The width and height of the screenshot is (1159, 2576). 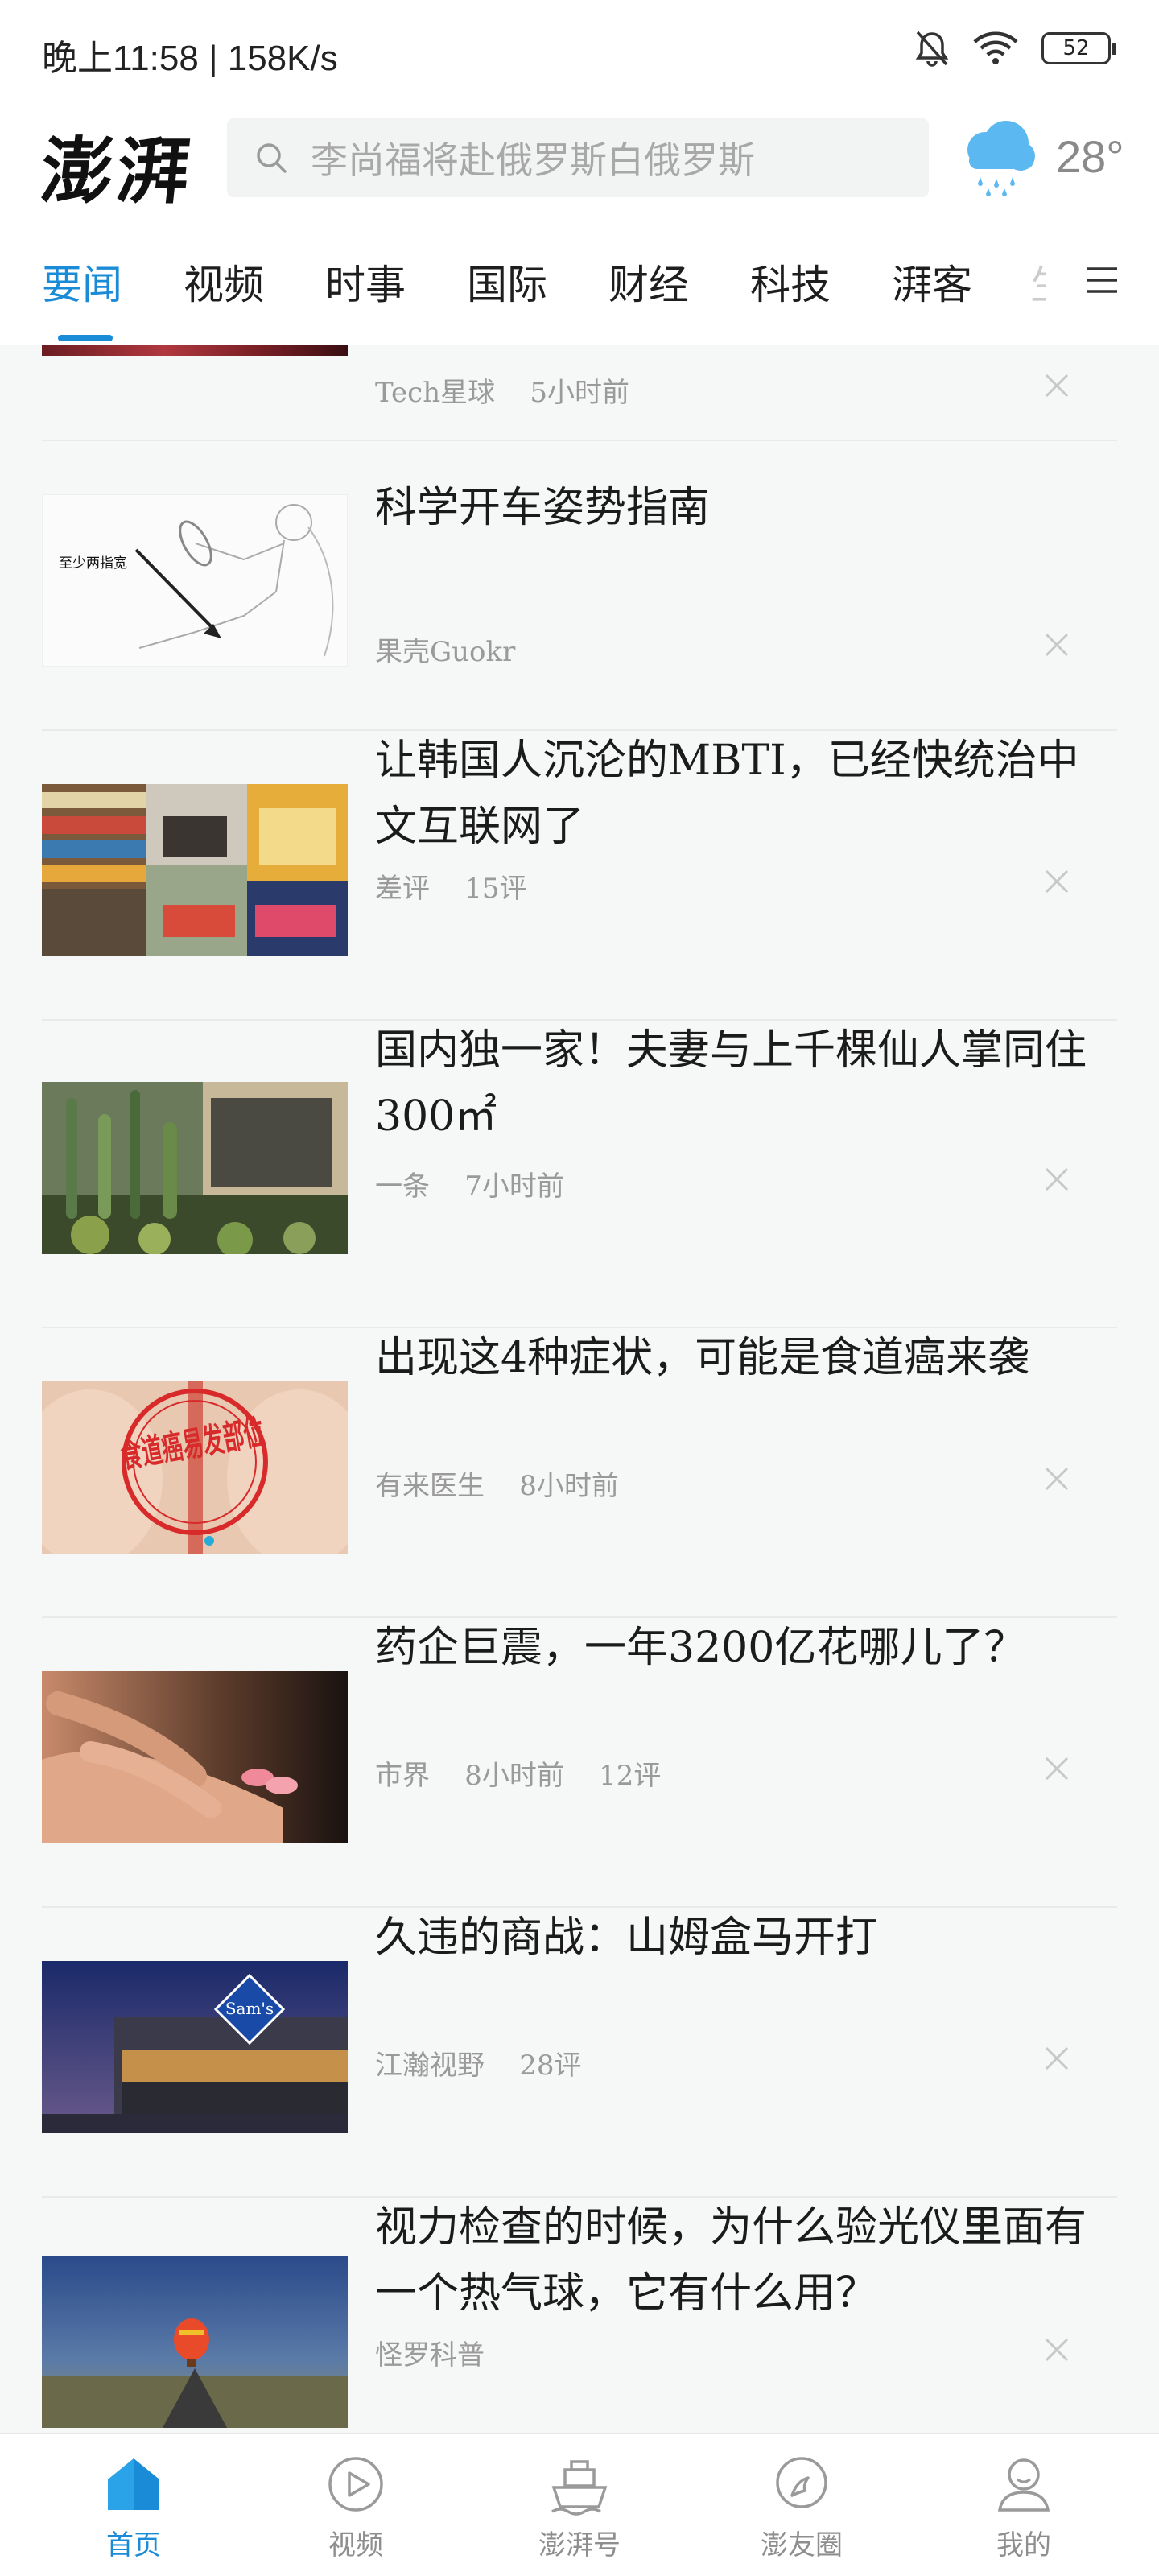 I want to click on esophagus-illustration: 食道癌易发部位, so click(x=195, y=1467).